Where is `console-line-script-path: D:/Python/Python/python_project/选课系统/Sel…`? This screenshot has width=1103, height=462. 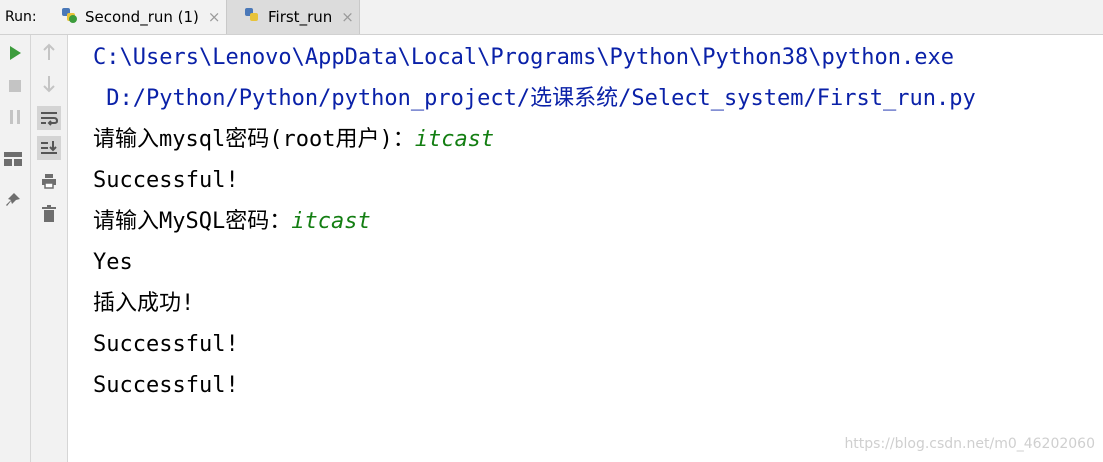 console-line-script-path: D:/Python/Python/python_project/选课系统/Sel… is located at coordinates (534, 98).